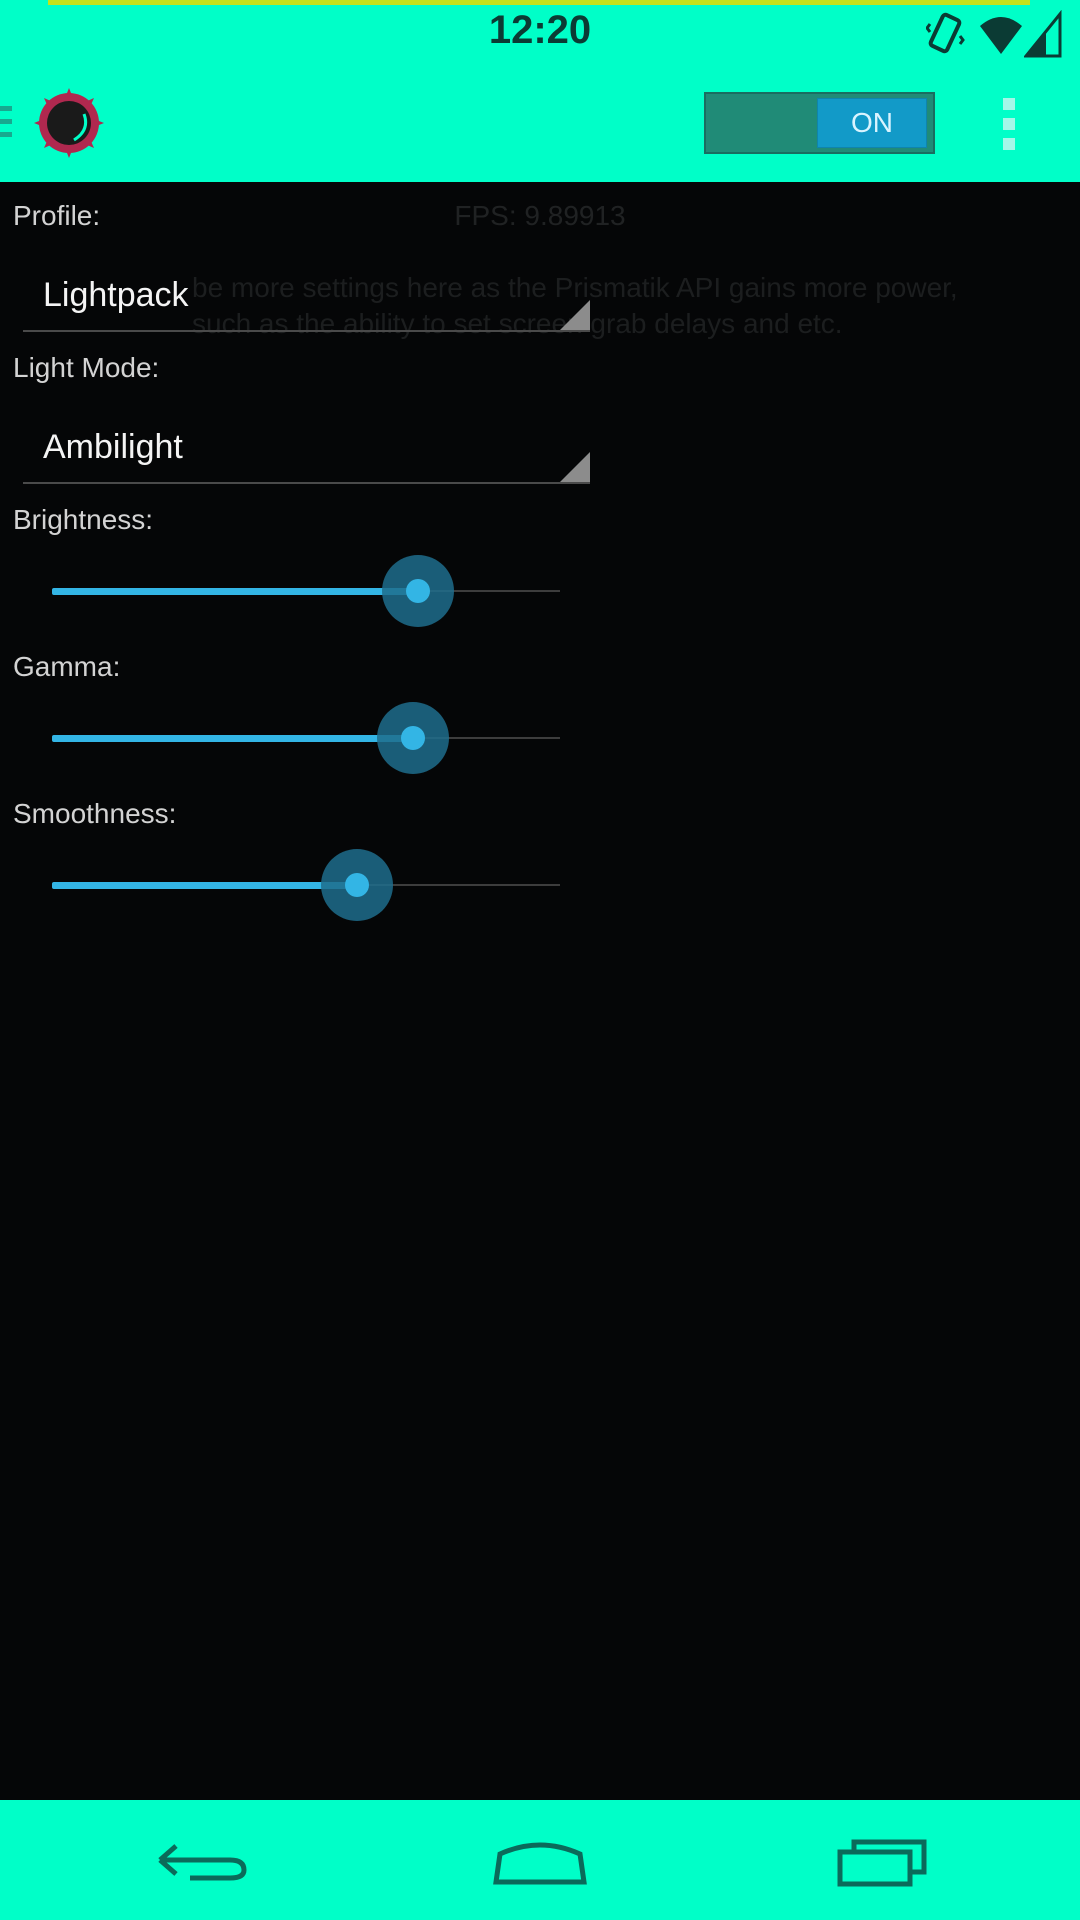 The width and height of the screenshot is (1080, 1920). I want to click on smoothness-slider, so click(306, 885).